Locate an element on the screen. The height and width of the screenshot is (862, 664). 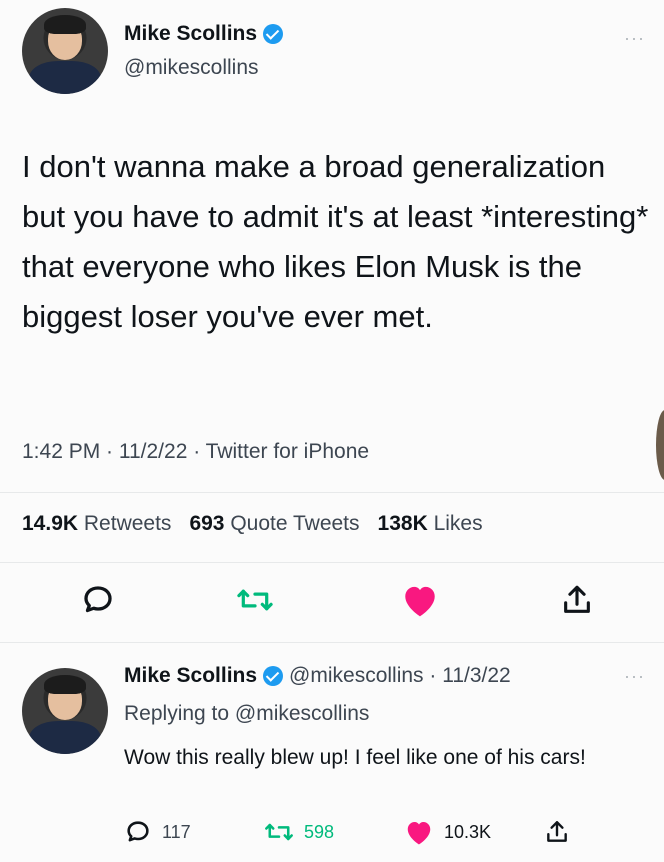
quotes-count: 693 is located at coordinates (207, 523).